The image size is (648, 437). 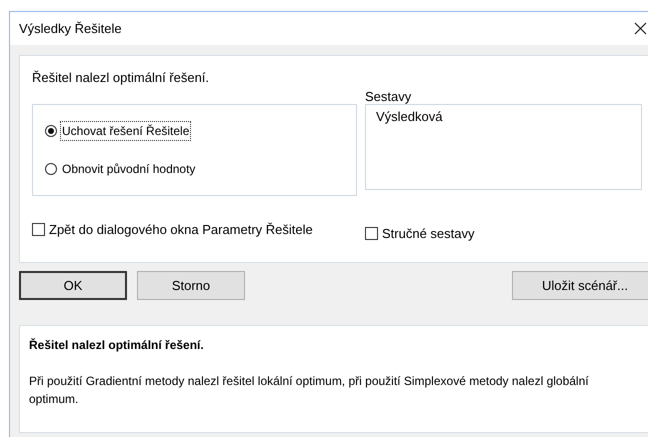 I want to click on window-title: Výsledky Řešitele, so click(x=70, y=29).